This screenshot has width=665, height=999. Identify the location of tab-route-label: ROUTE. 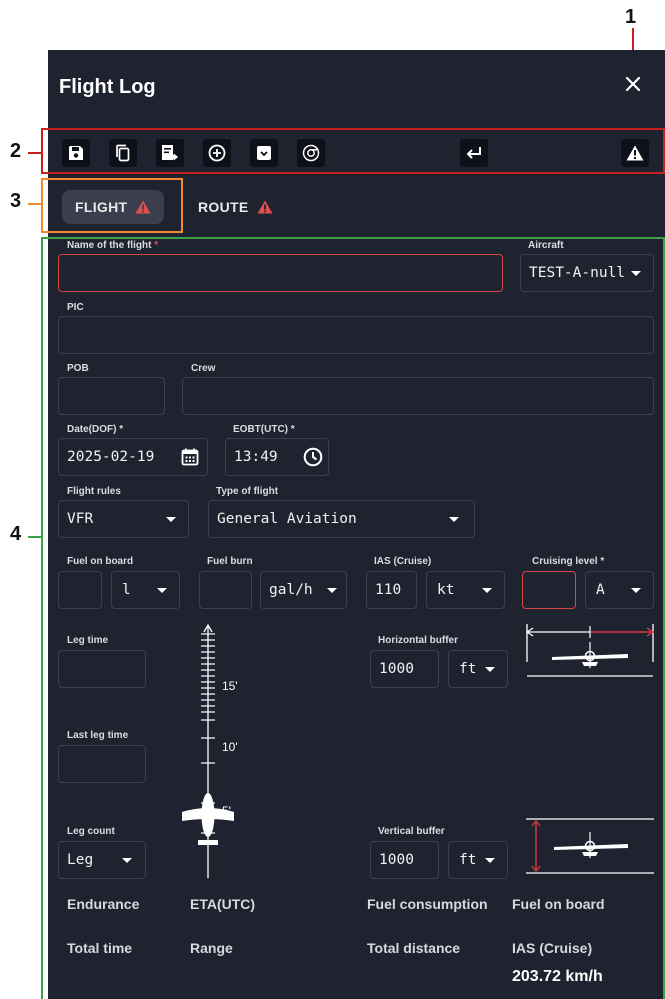
(223, 207).